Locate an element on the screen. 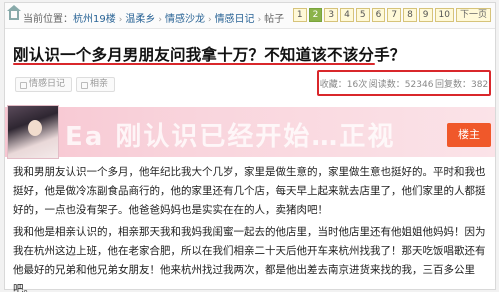 The image size is (499, 292). breadcrumb-item-forum: 情感沙龙 is located at coordinates (185, 19).